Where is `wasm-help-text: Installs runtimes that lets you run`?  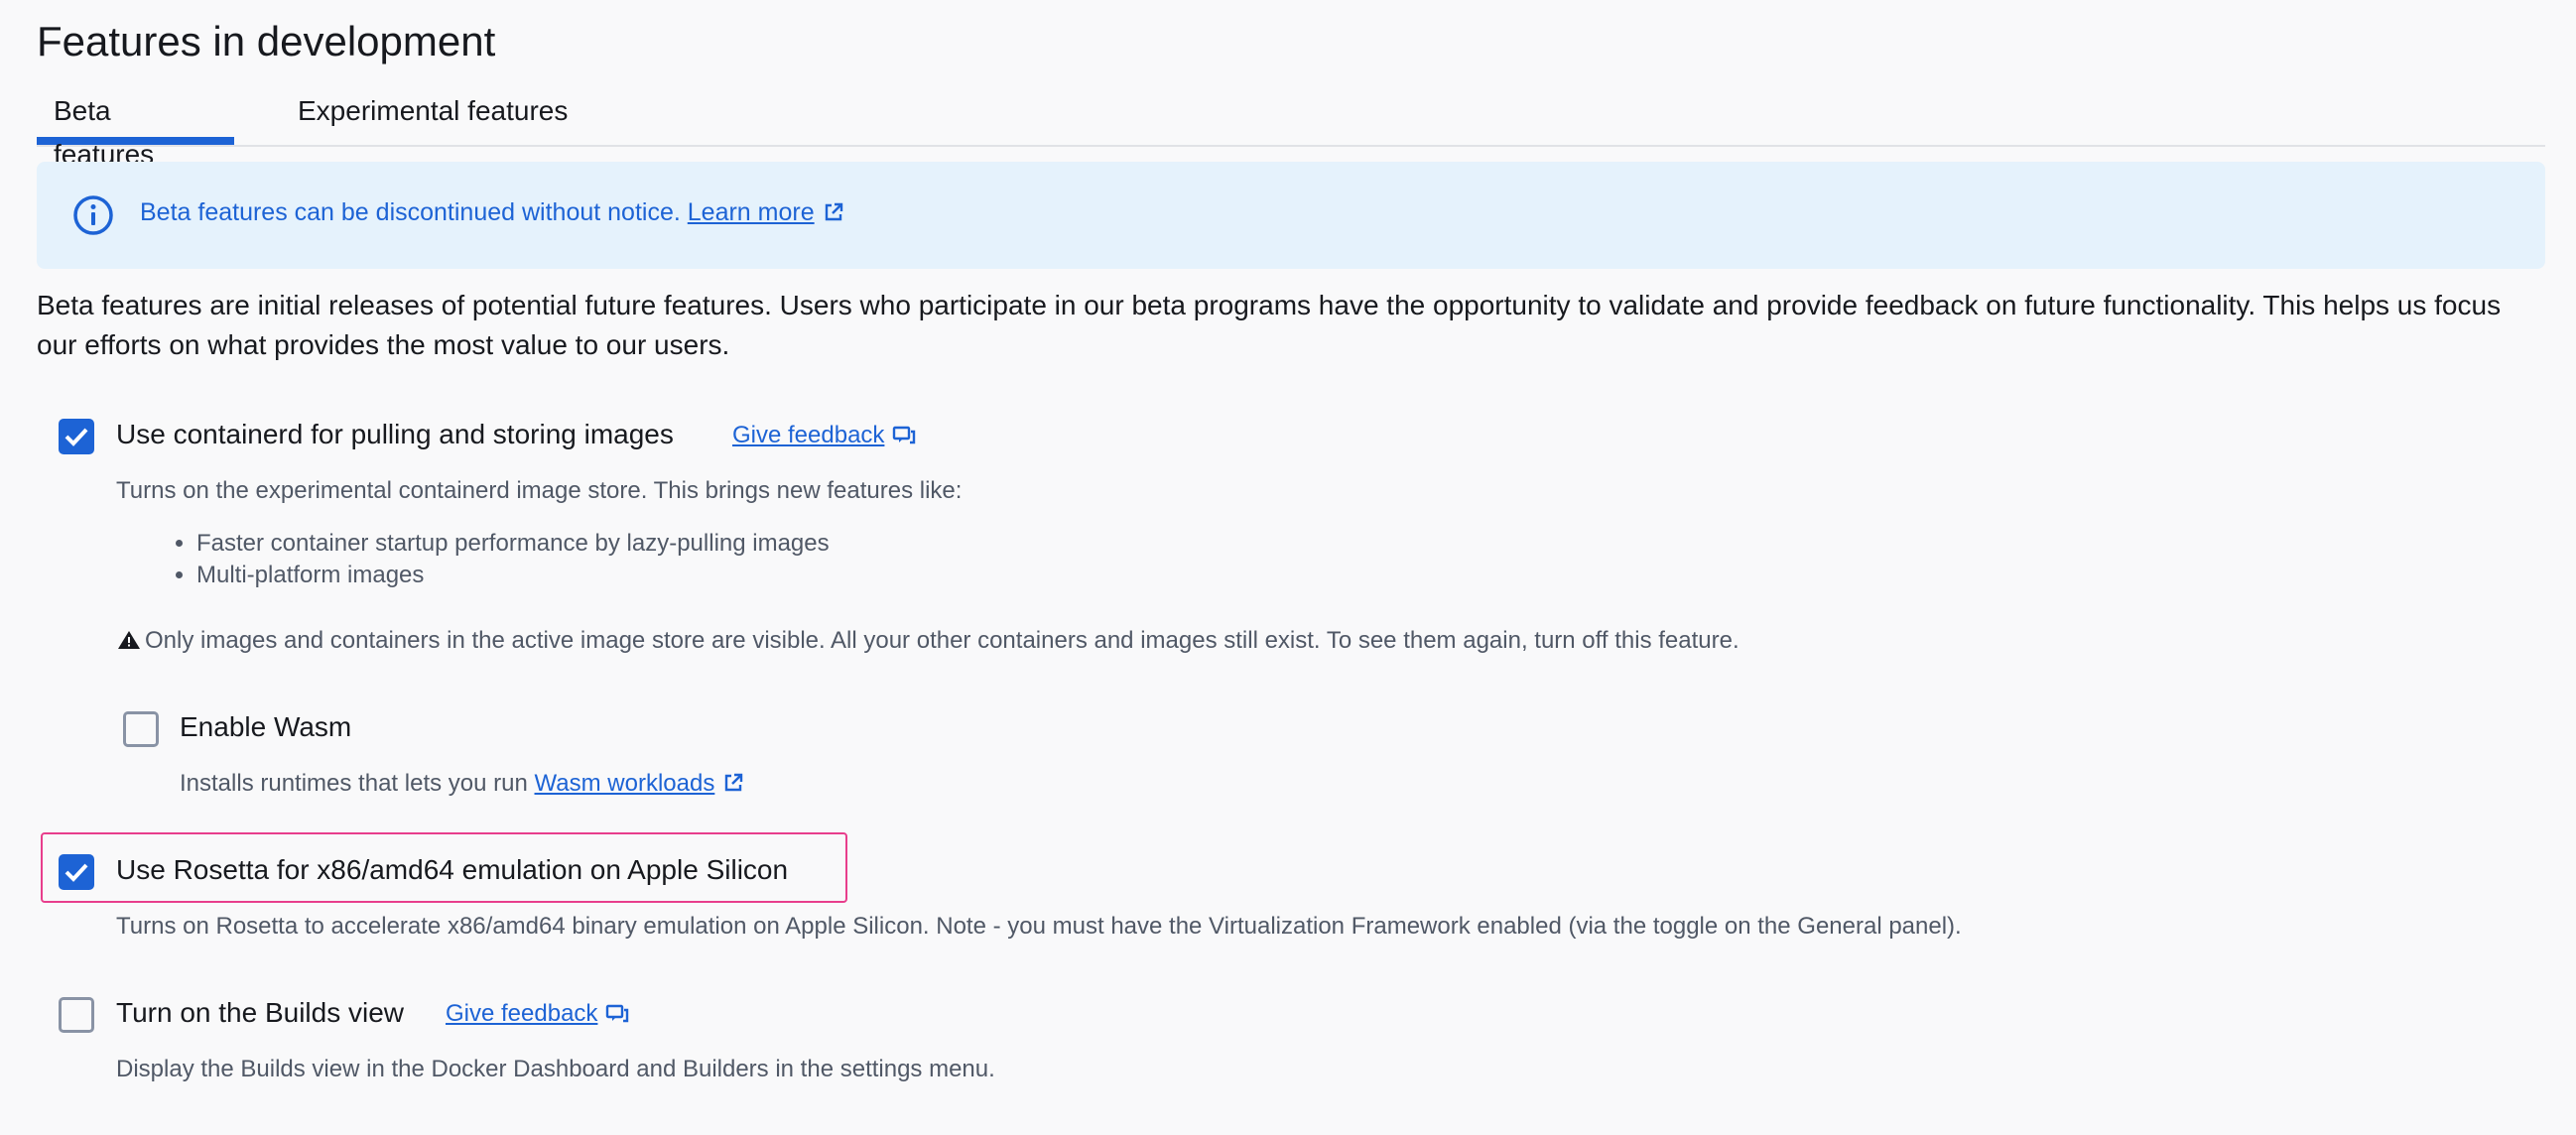 wasm-help-text: Installs runtimes that lets you run is located at coordinates (354, 783).